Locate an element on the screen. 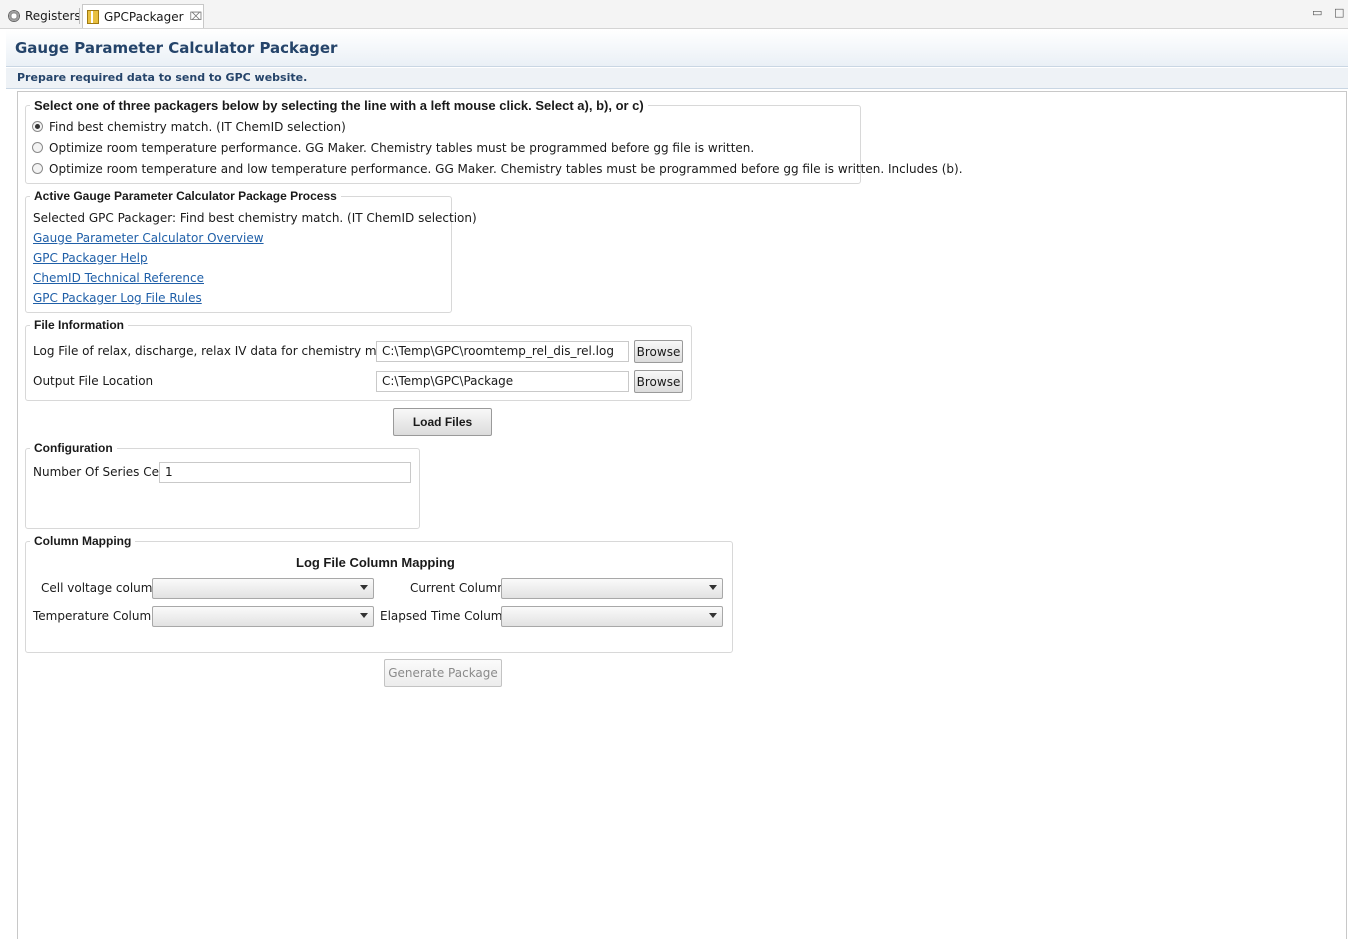  gear-icon is located at coordinates (14, 16).